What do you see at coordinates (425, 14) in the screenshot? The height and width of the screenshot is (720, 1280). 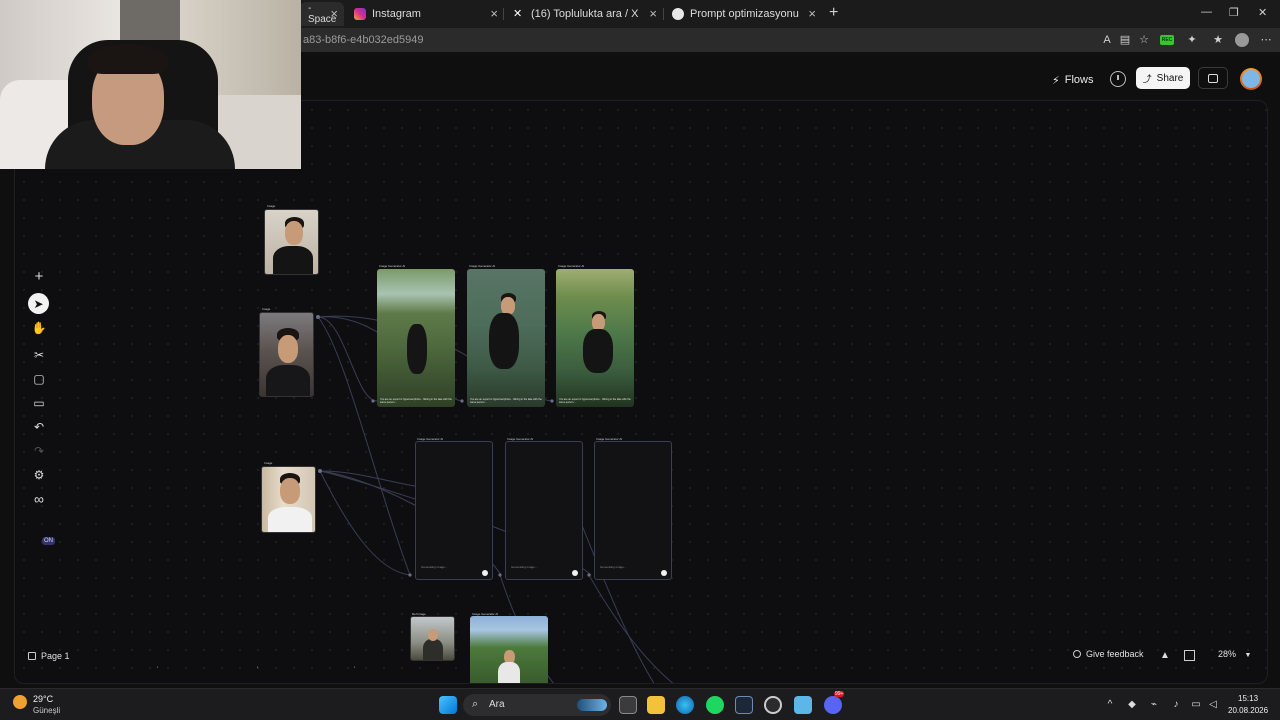 I see `tab-instagram: Instagram ×` at bounding box center [425, 14].